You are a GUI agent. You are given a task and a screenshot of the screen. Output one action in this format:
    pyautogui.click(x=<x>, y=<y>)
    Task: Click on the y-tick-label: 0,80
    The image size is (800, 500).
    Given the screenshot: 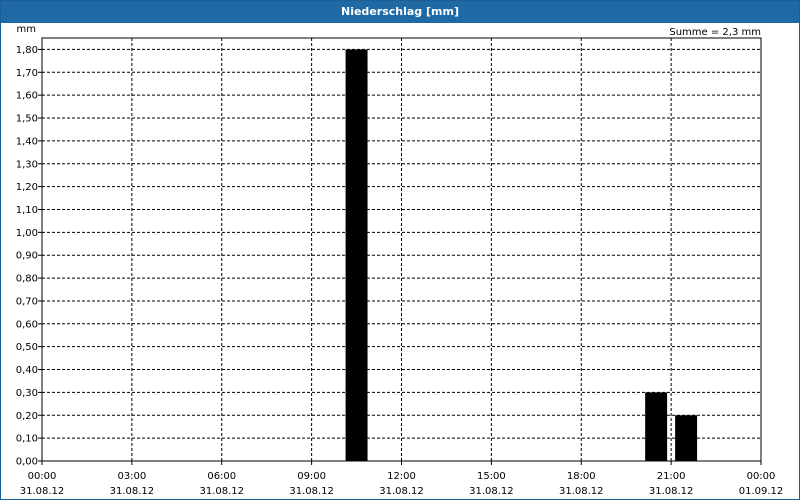 What is the action you would take?
    pyautogui.click(x=27, y=279)
    